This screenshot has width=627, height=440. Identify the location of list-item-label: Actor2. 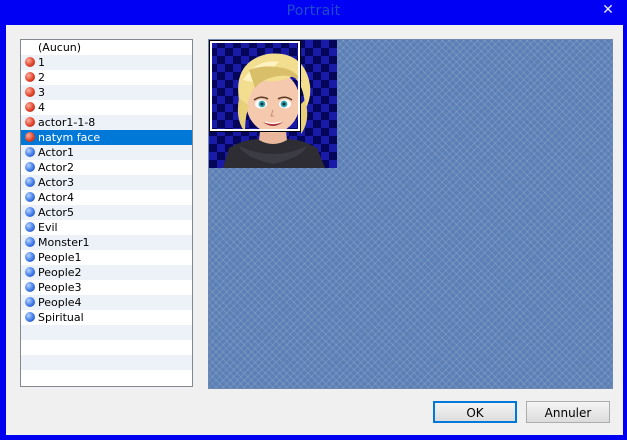
(56, 167).